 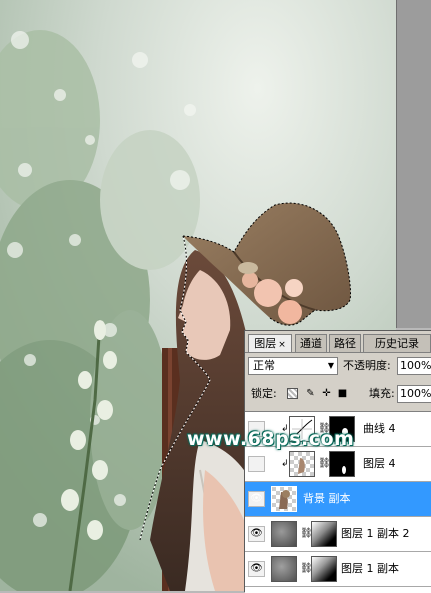 I want to click on lock-label: 锁定:, so click(x=264, y=393).